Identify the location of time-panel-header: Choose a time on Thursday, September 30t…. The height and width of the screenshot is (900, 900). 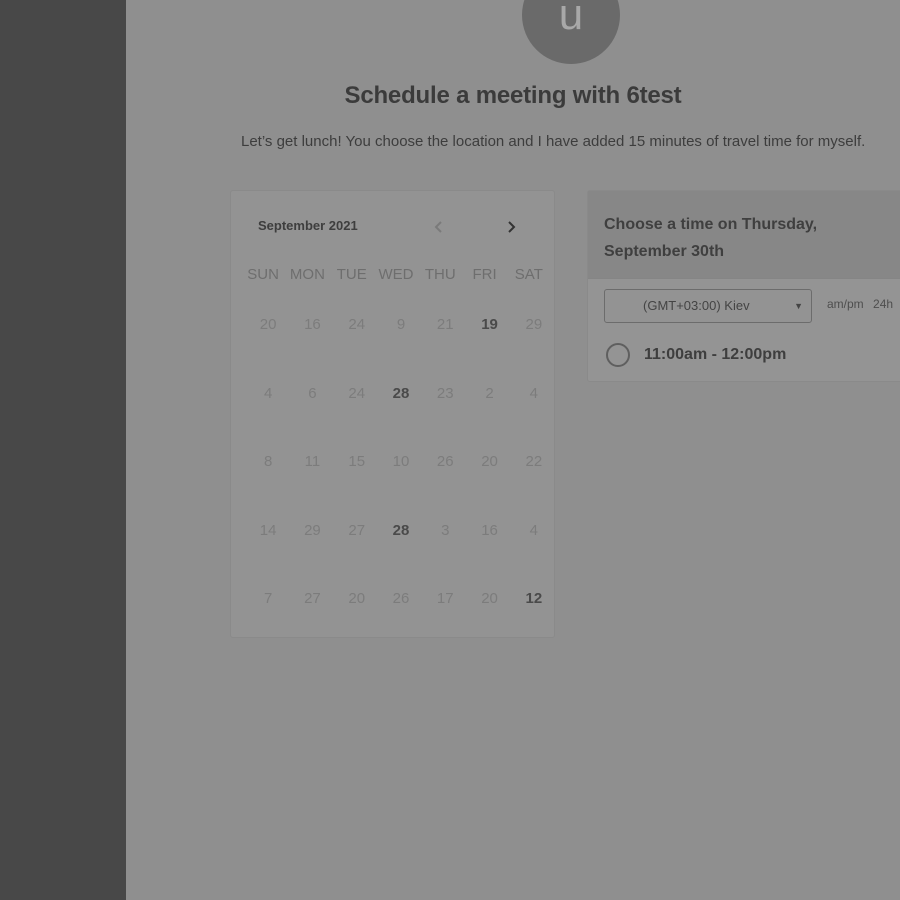
(744, 235).